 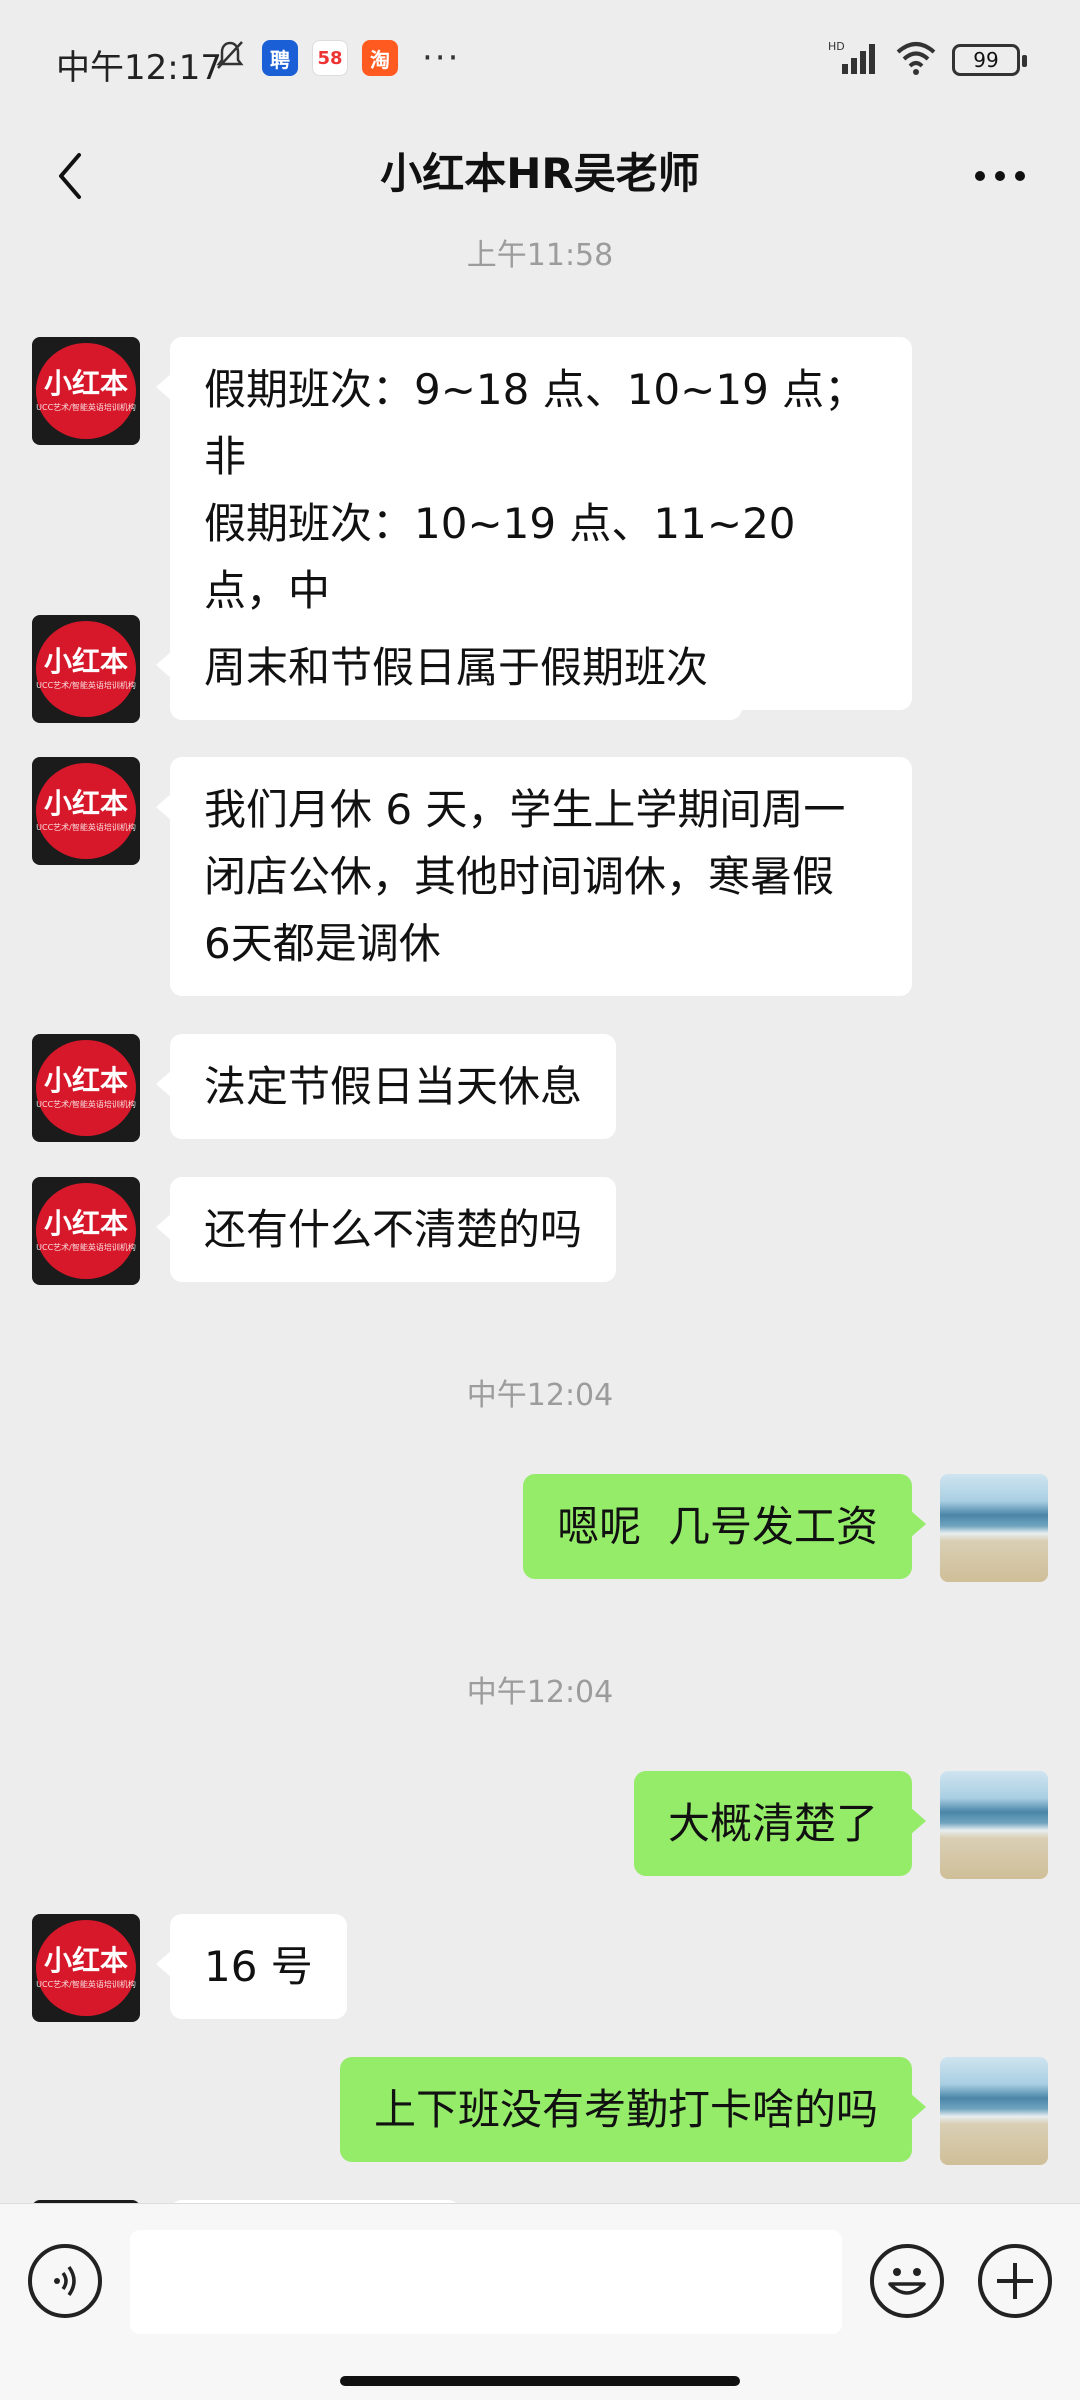 I want to click on 58-app-icon: 58, so click(x=330, y=58).